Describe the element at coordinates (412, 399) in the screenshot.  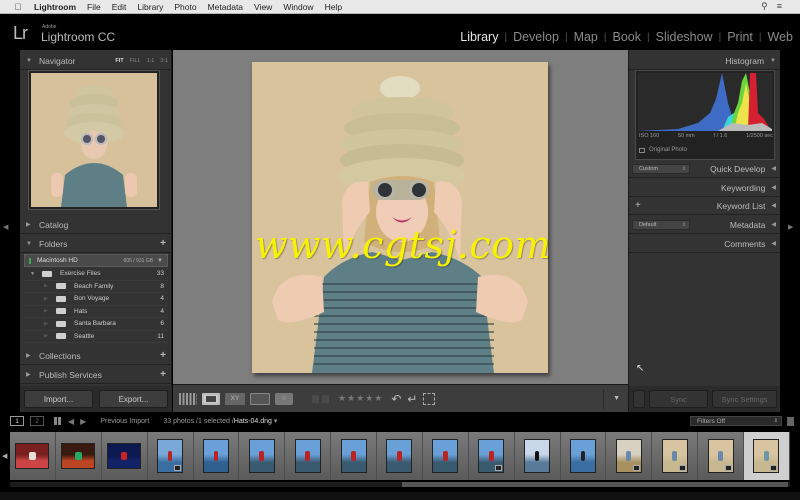
I see `rotate-right-icon: ↵` at that location.